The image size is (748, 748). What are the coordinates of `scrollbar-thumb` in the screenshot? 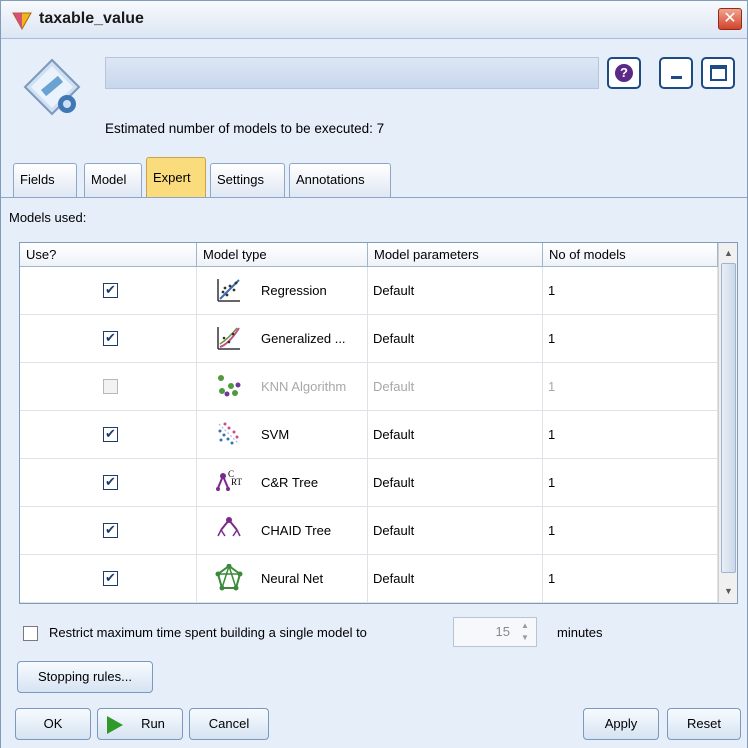 It's located at (728, 418).